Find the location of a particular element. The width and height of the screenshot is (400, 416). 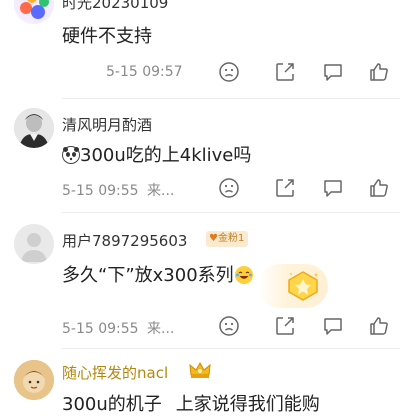

comment-text-continued: 上家说得我们能购 is located at coordinates (247, 404).